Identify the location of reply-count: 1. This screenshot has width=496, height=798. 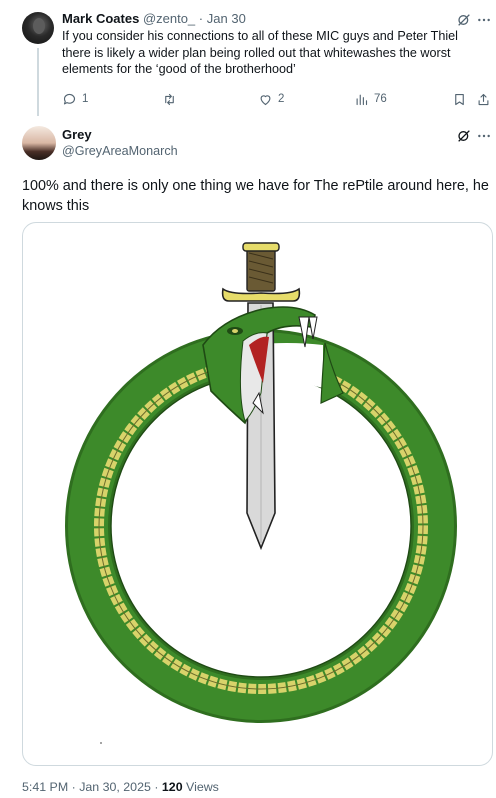
(85, 99).